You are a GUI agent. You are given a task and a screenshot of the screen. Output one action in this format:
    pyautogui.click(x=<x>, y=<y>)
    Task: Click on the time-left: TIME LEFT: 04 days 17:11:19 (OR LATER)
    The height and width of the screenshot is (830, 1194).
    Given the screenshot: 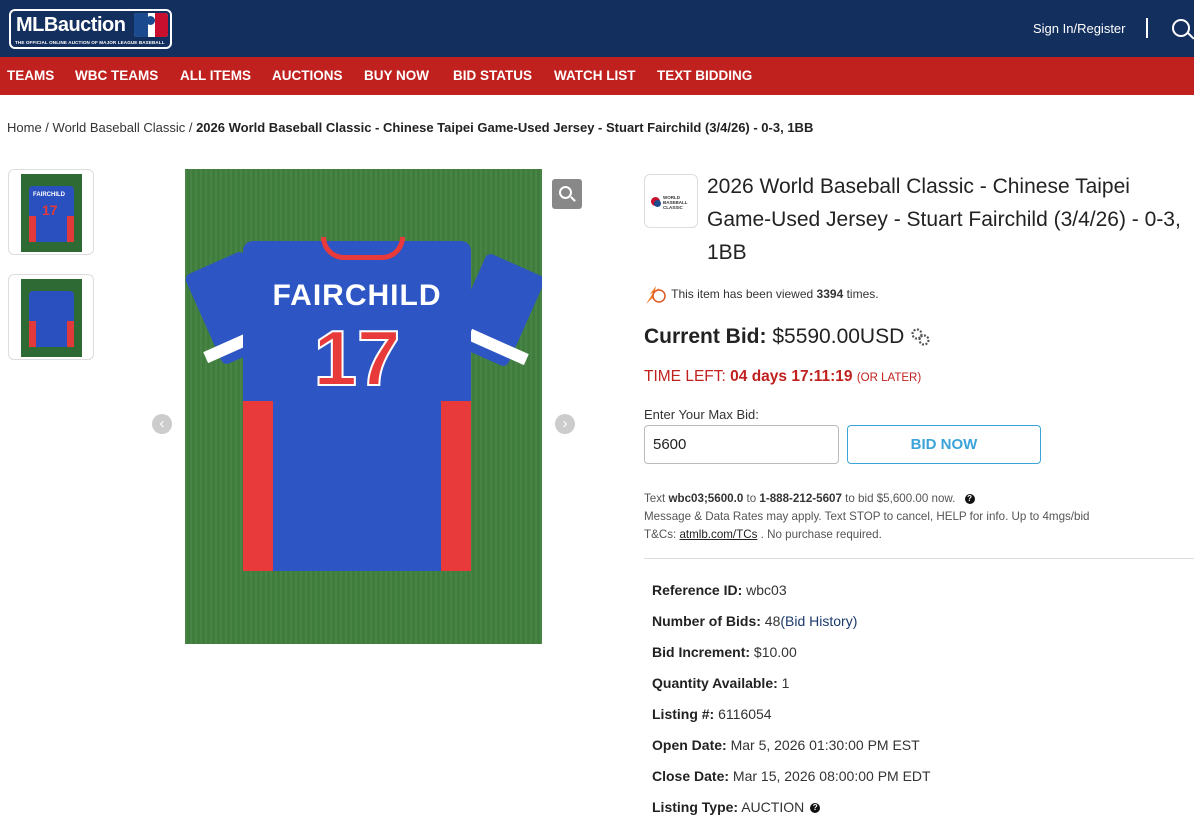 What is the action you would take?
    pyautogui.click(x=782, y=377)
    